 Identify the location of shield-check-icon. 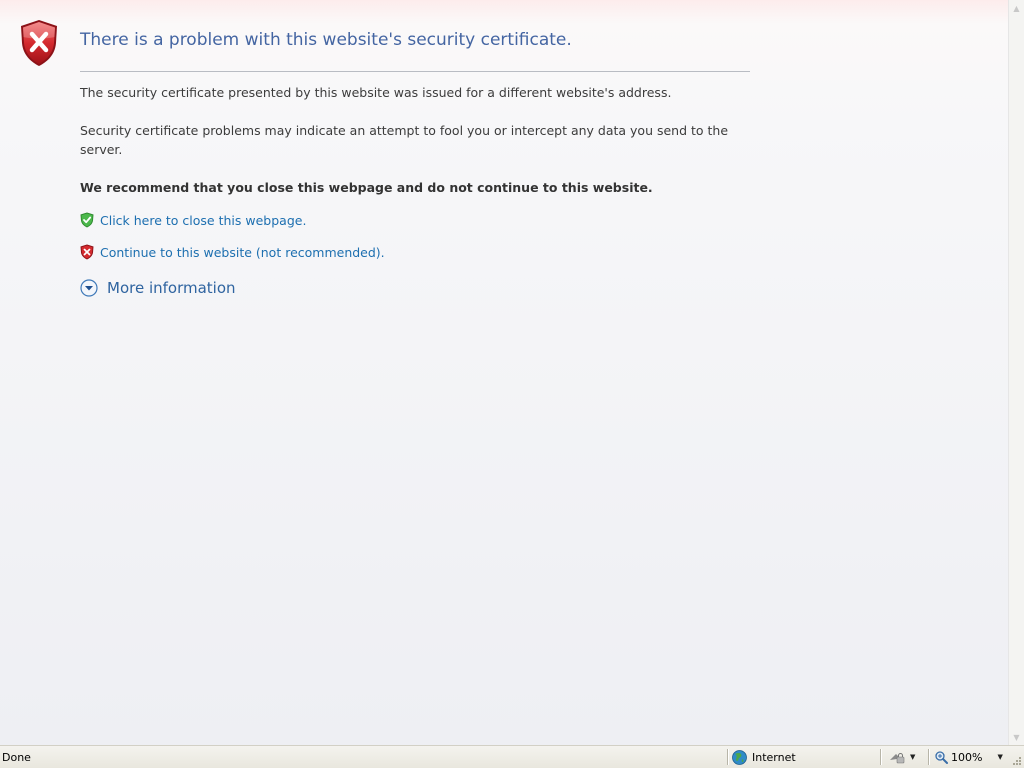
(87, 220).